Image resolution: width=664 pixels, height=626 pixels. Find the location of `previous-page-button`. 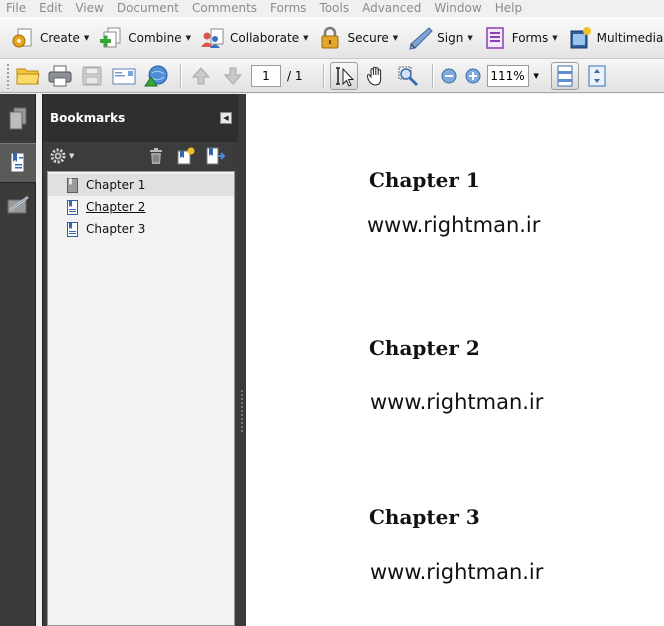

previous-page-button is located at coordinates (201, 76).